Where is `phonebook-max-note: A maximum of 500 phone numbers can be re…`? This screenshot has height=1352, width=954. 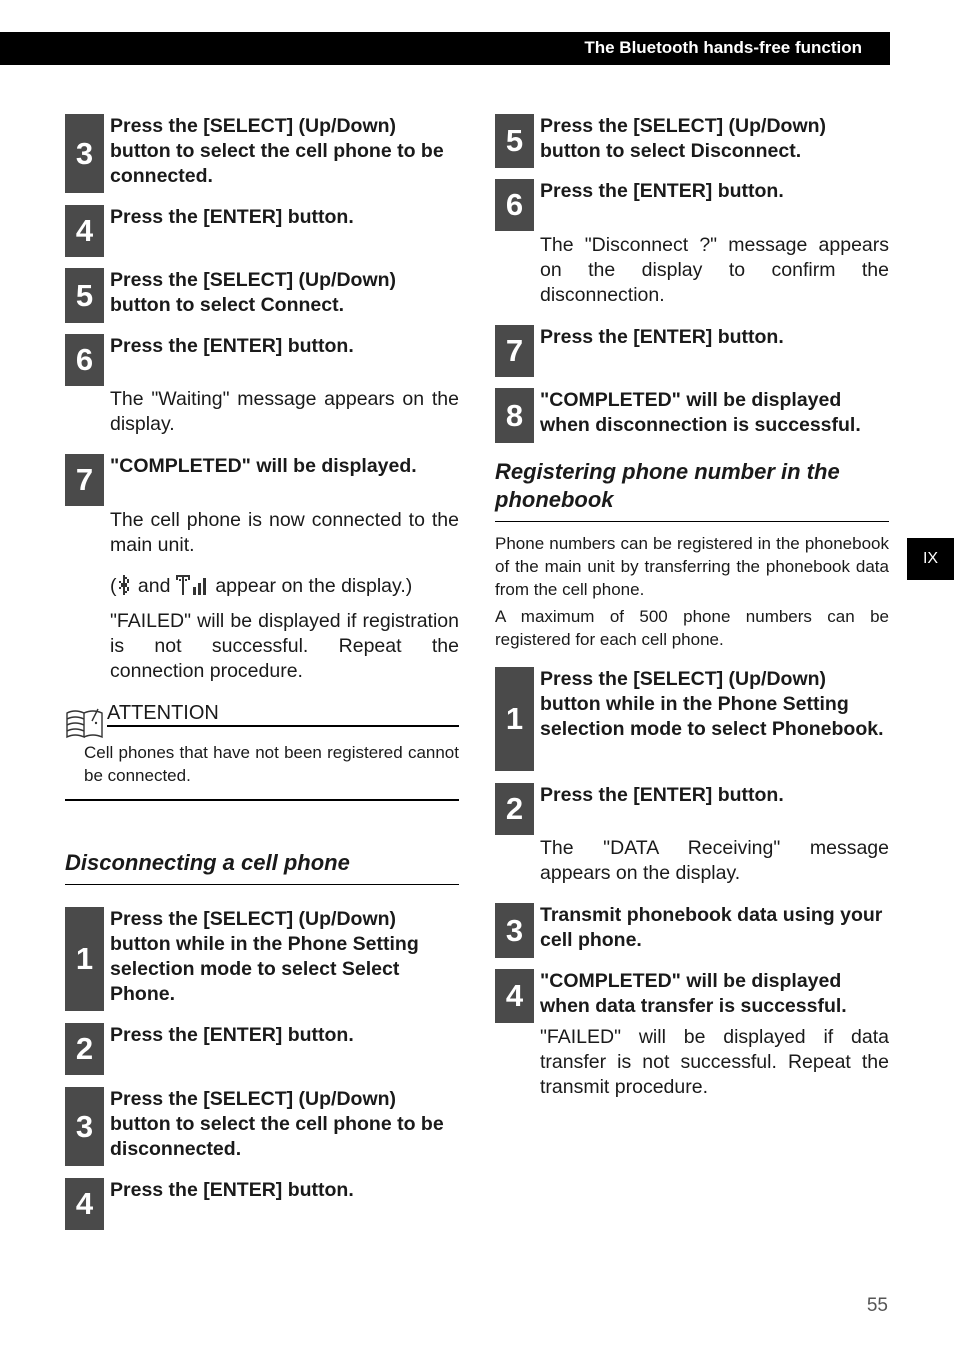
phonebook-max-note: A maximum of 500 phone numbers can be re… is located at coordinates (692, 628).